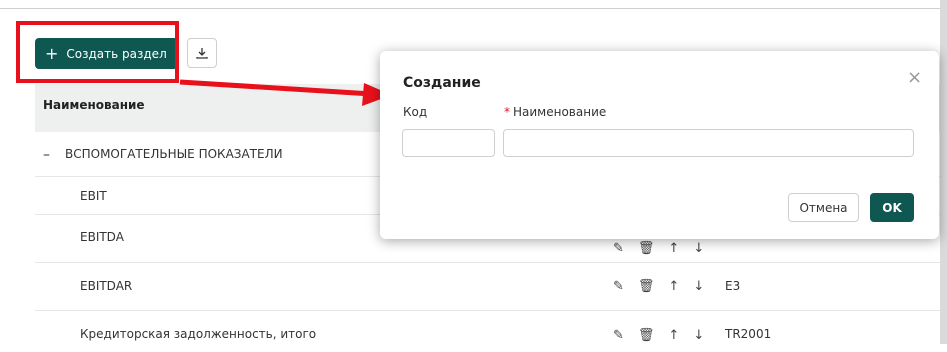 This screenshot has height=352, width=947. Describe the element at coordinates (943, 172) in the screenshot. I see `scroll-edge` at that location.